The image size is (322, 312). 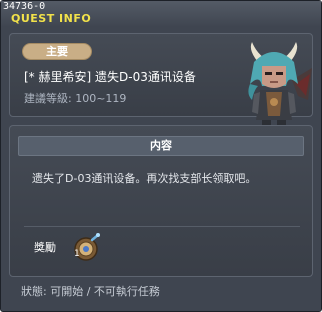 I want to click on recommended-level: 建議等級: 100~119, so click(x=75, y=98).